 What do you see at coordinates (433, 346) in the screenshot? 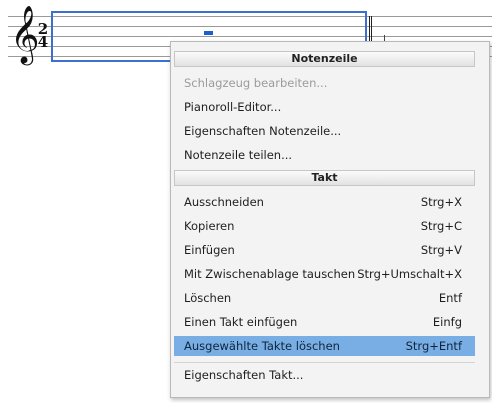
I see `menu-item-shortcut: Strg+Entf` at bounding box center [433, 346].